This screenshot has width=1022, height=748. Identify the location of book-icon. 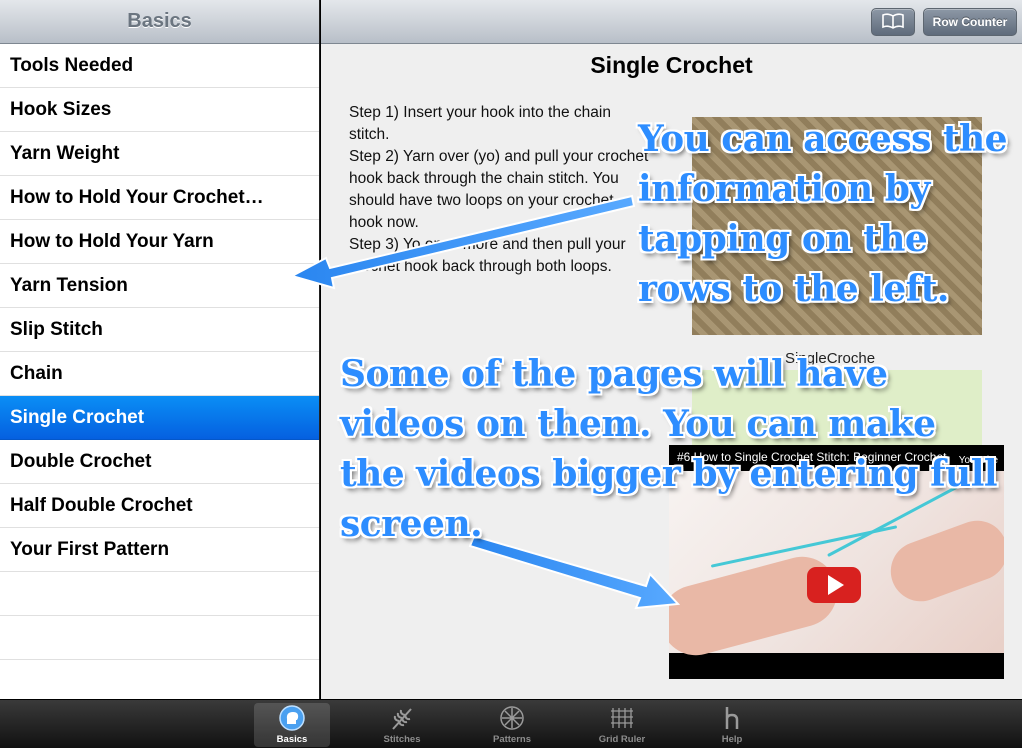
(893, 22).